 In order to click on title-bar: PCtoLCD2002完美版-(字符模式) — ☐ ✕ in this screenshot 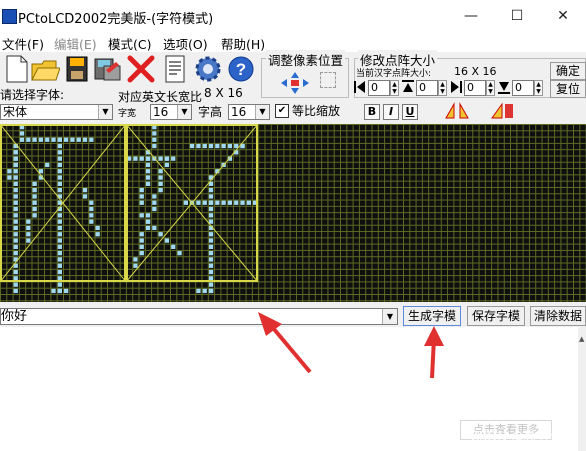, I will do `click(293, 16)`.